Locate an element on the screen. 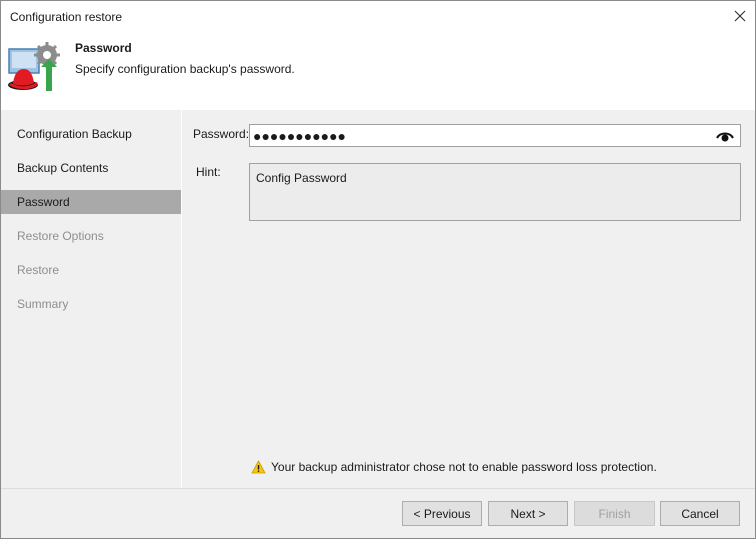  previous-button: < Previous is located at coordinates (442, 513).